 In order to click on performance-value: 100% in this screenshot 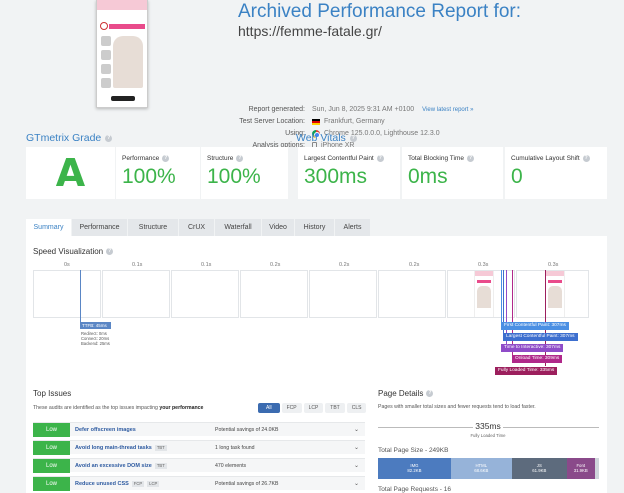, I will do `click(149, 176)`.